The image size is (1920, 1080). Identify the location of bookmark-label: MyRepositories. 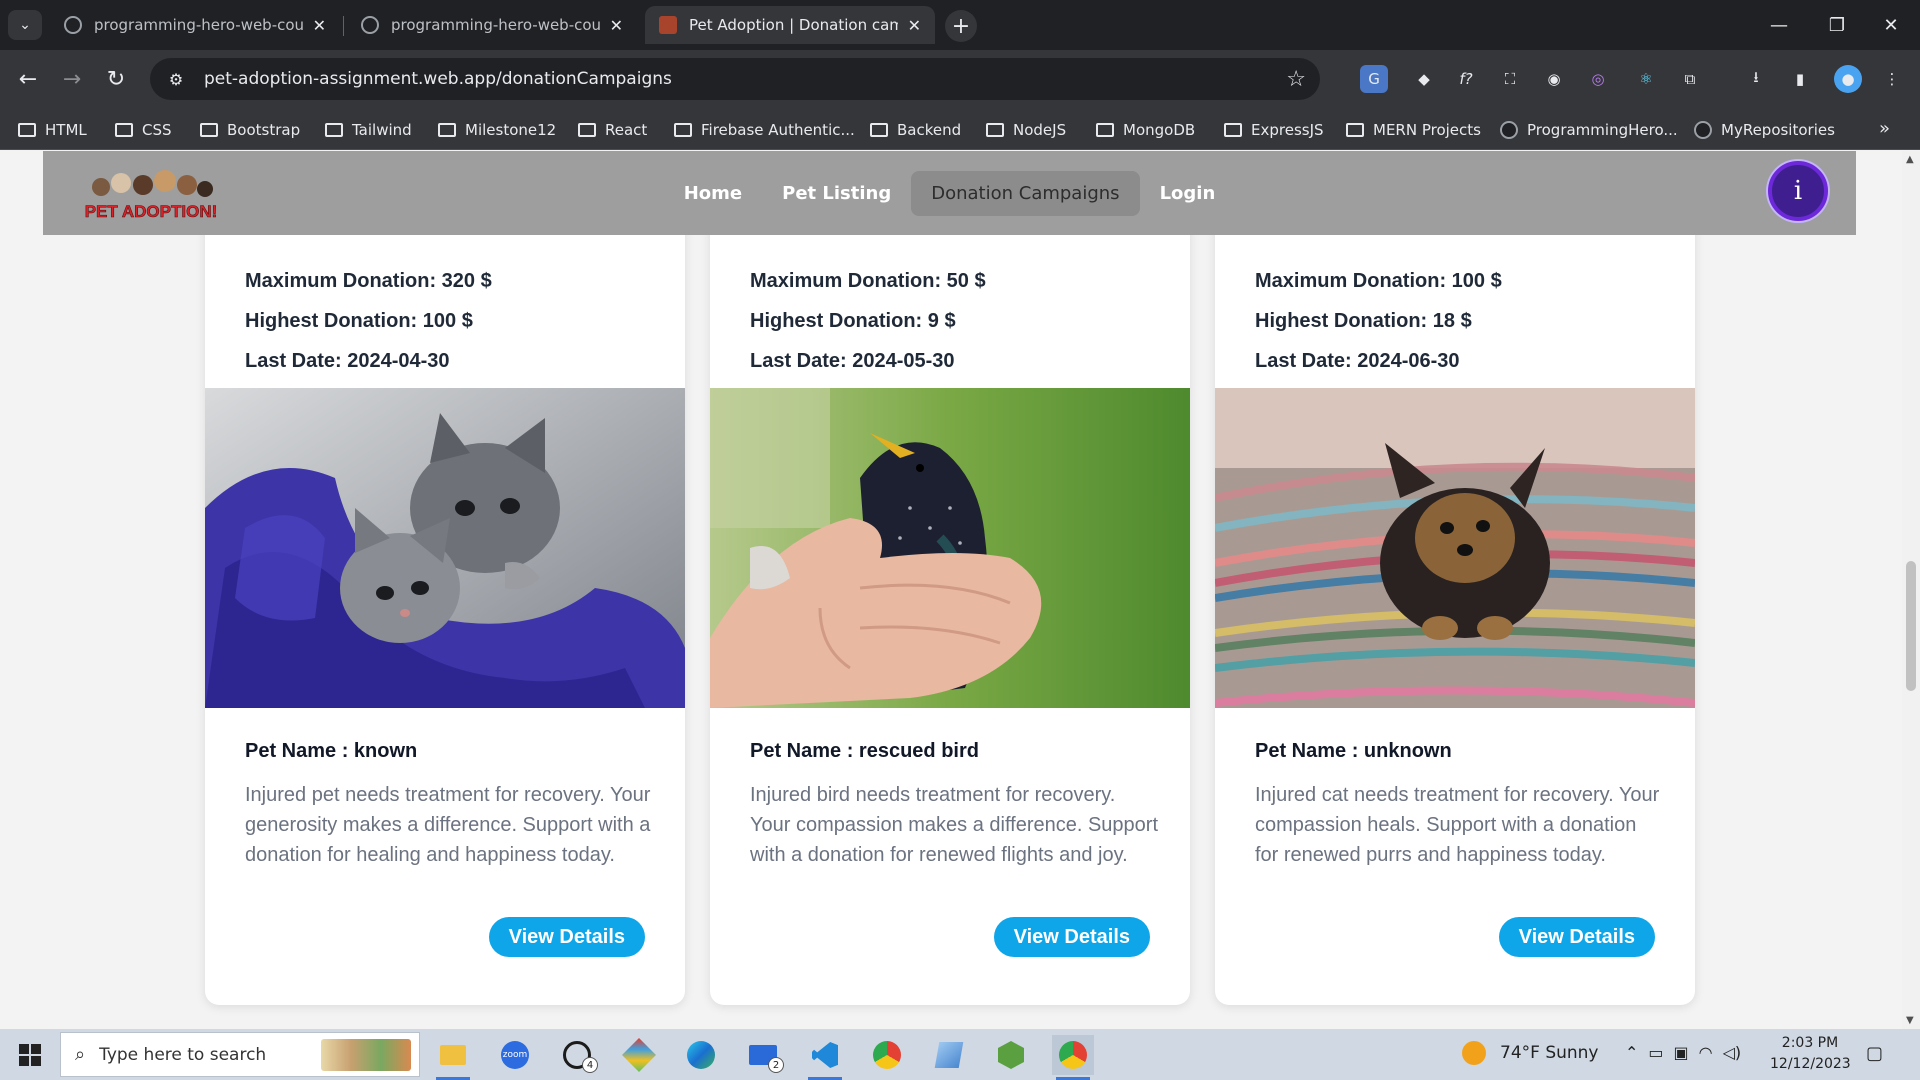
(1778, 130).